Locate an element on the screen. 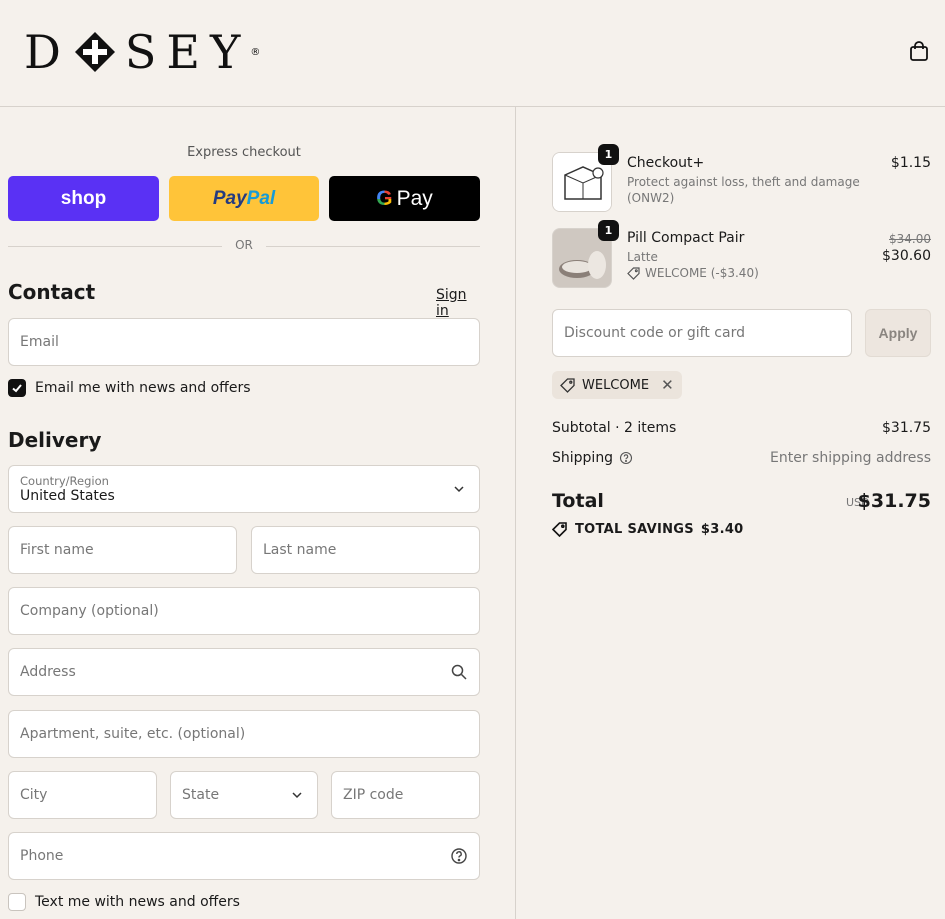  google-pay-button: G Pay is located at coordinates (404, 198).